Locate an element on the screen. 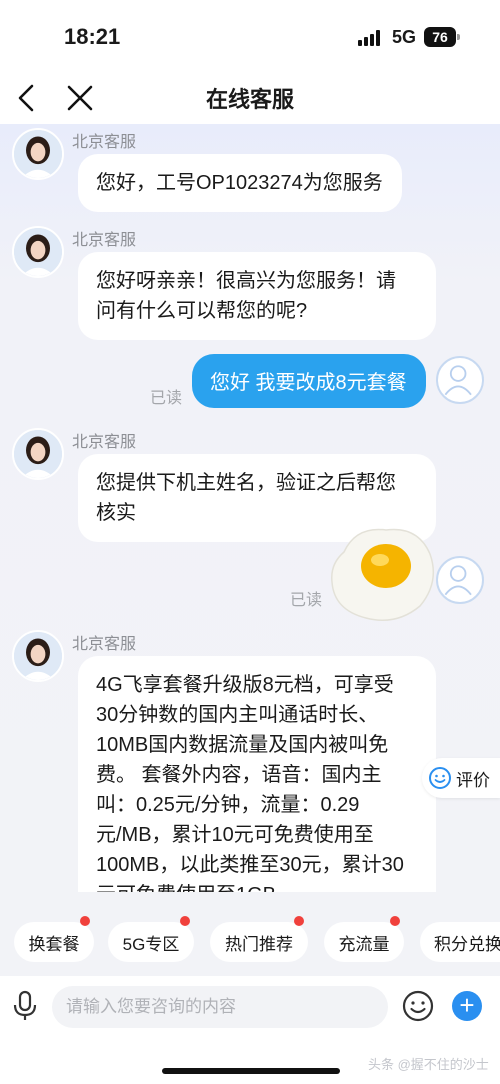 The height and width of the screenshot is (1084, 500). input-bar: + 头条 @握不住的沙士 is located at coordinates (250, 1030).